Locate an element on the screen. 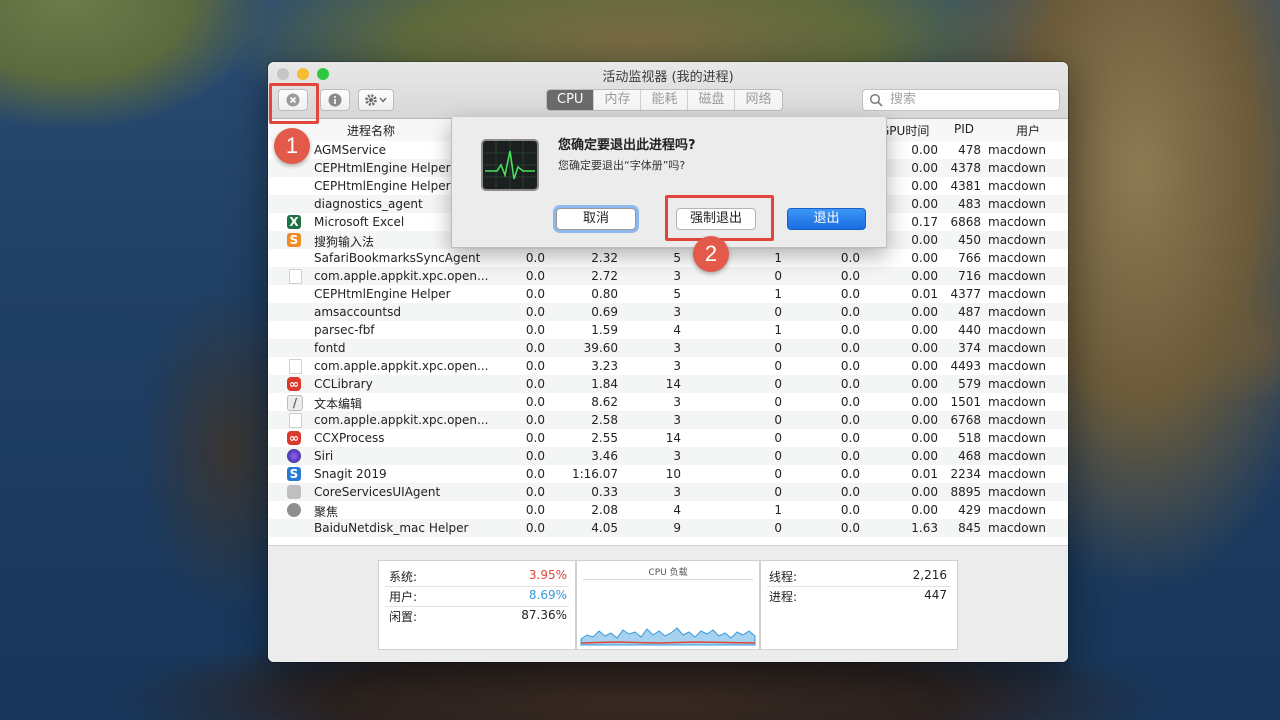 This screenshot has width=1280, height=720. cell-time: 3.46 is located at coordinates (604, 456).